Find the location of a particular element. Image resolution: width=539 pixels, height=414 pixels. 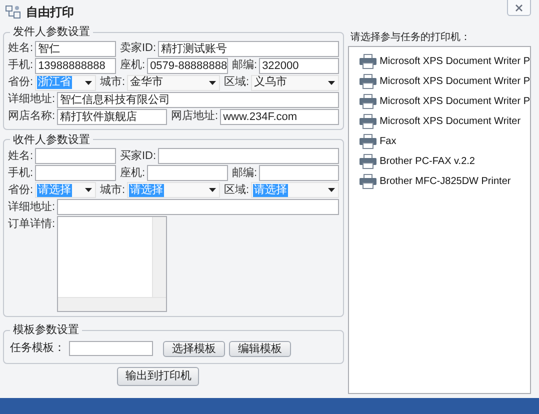

input-field: 13988888888 is located at coordinates (75, 66).